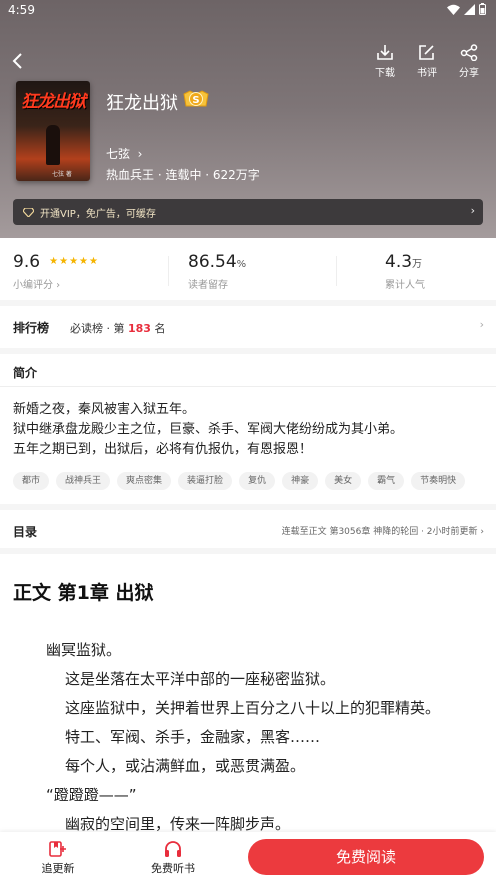 The height and width of the screenshot is (882, 496). What do you see at coordinates (31, 328) in the screenshot?
I see `ranking-heading: 排行榜` at bounding box center [31, 328].